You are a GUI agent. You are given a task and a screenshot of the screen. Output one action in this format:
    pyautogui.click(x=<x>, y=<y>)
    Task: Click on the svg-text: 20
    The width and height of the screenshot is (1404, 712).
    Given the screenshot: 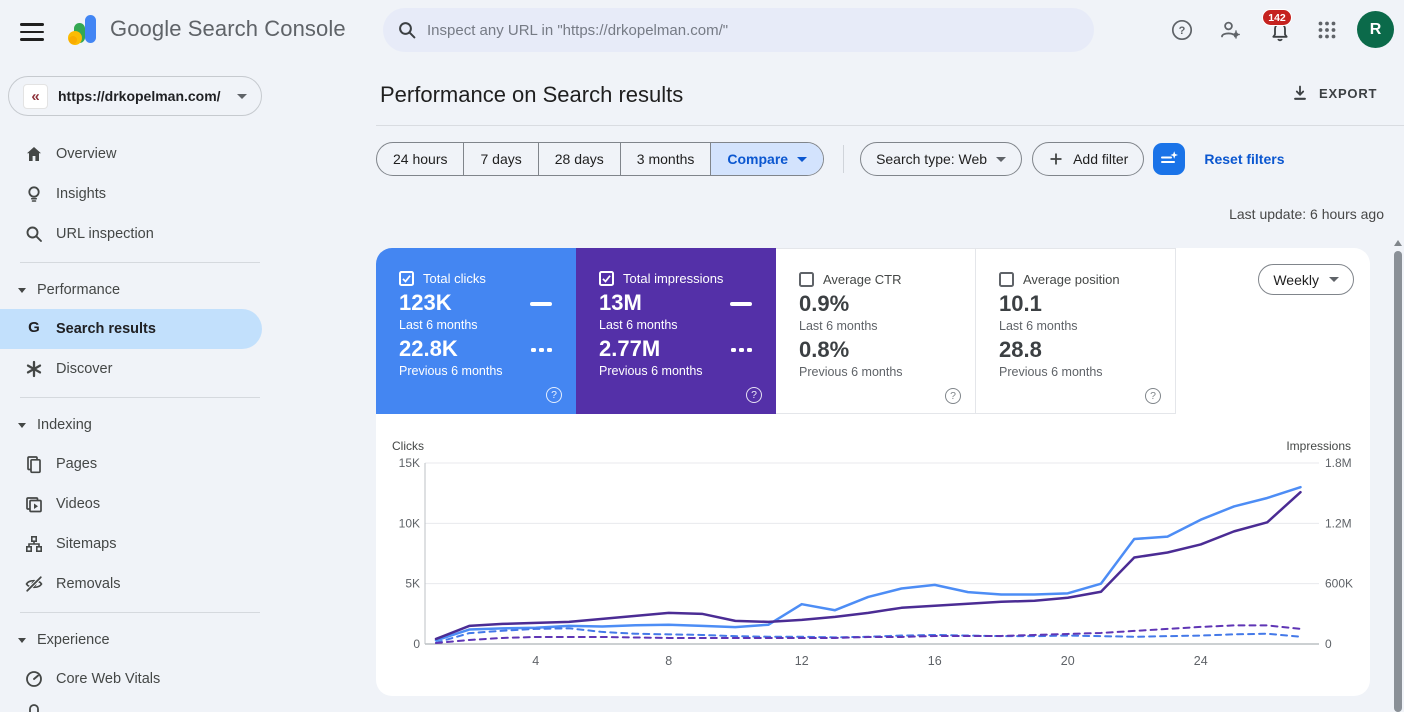 What is the action you would take?
    pyautogui.click(x=1068, y=661)
    